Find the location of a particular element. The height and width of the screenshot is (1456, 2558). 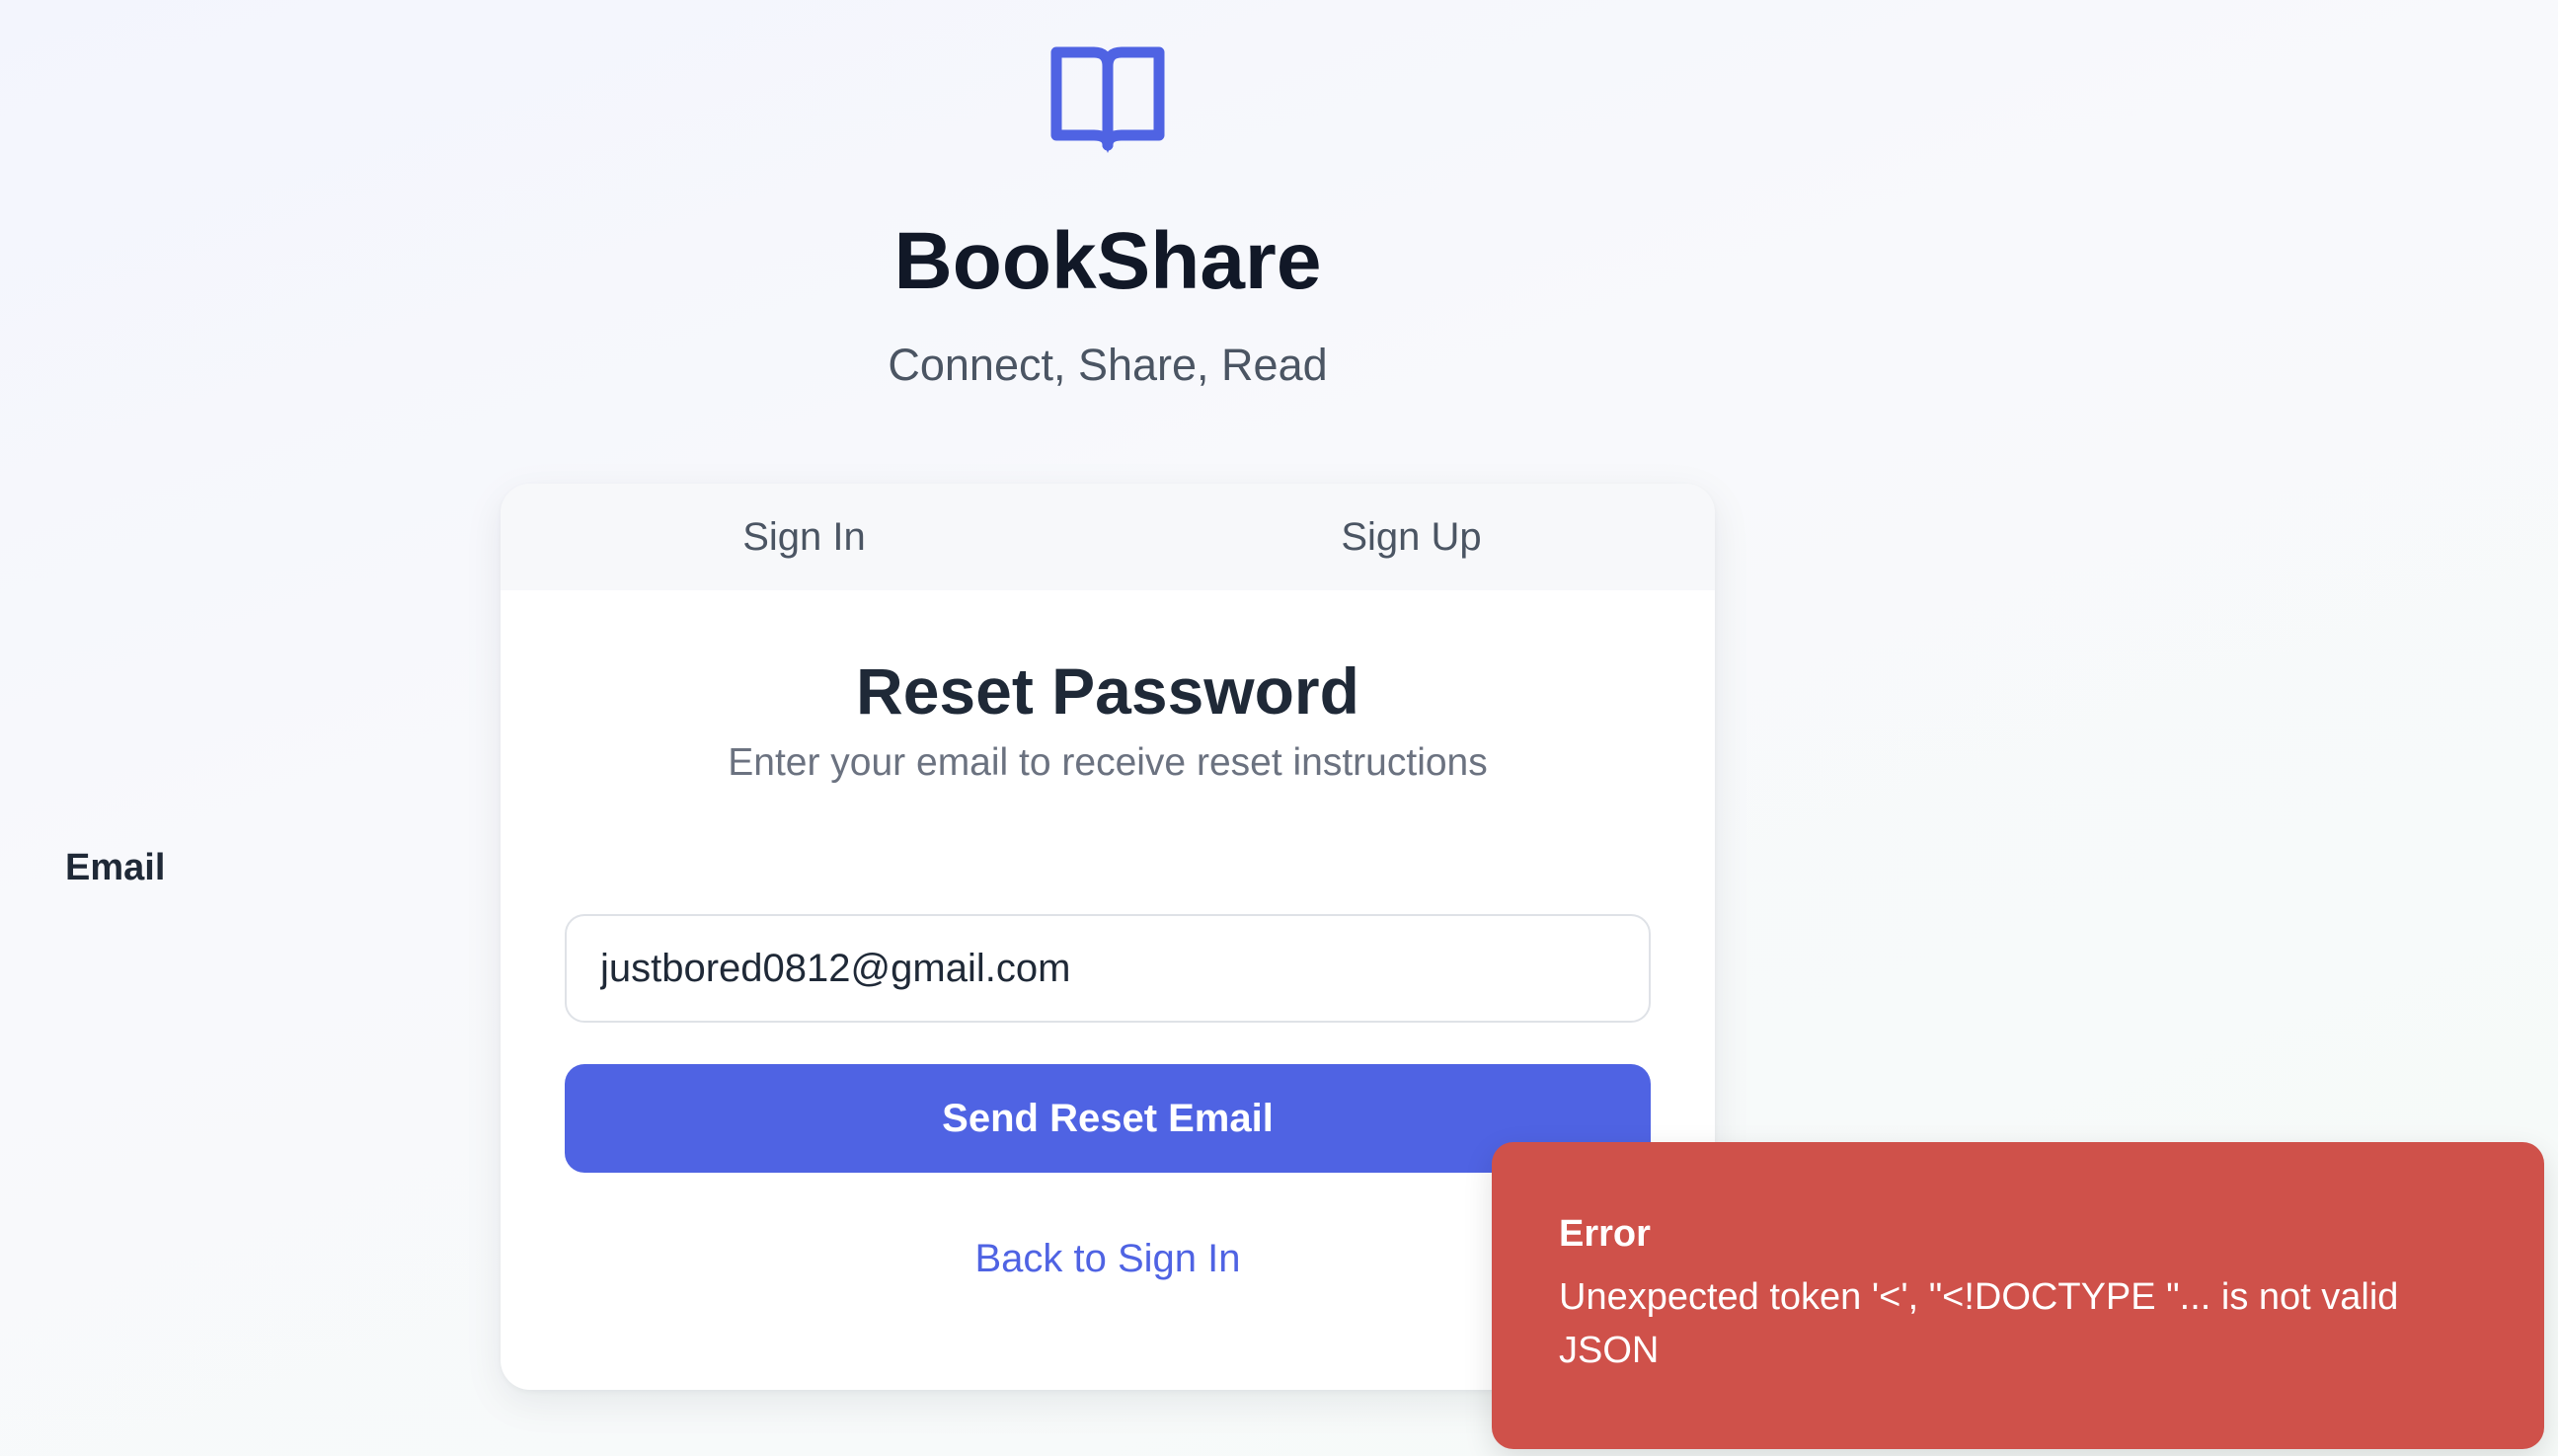

toast-title: Error is located at coordinates (1605, 1234).